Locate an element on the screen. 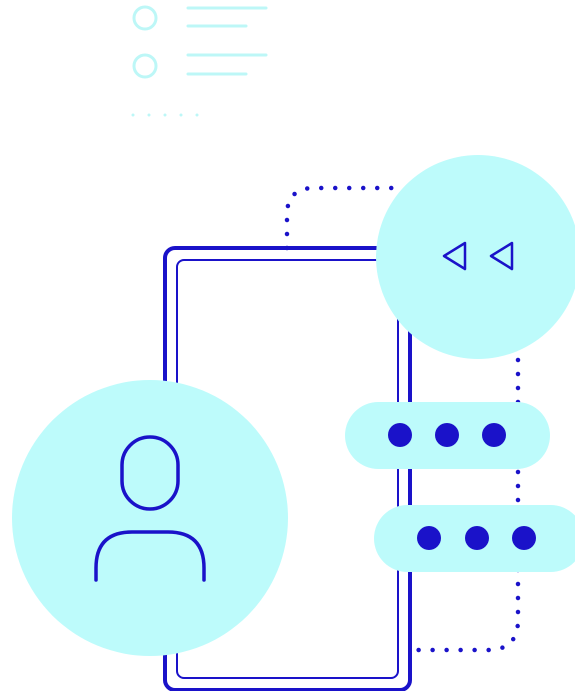 This screenshot has width=575, height=691. rewind-bubble is located at coordinates (475, 257).